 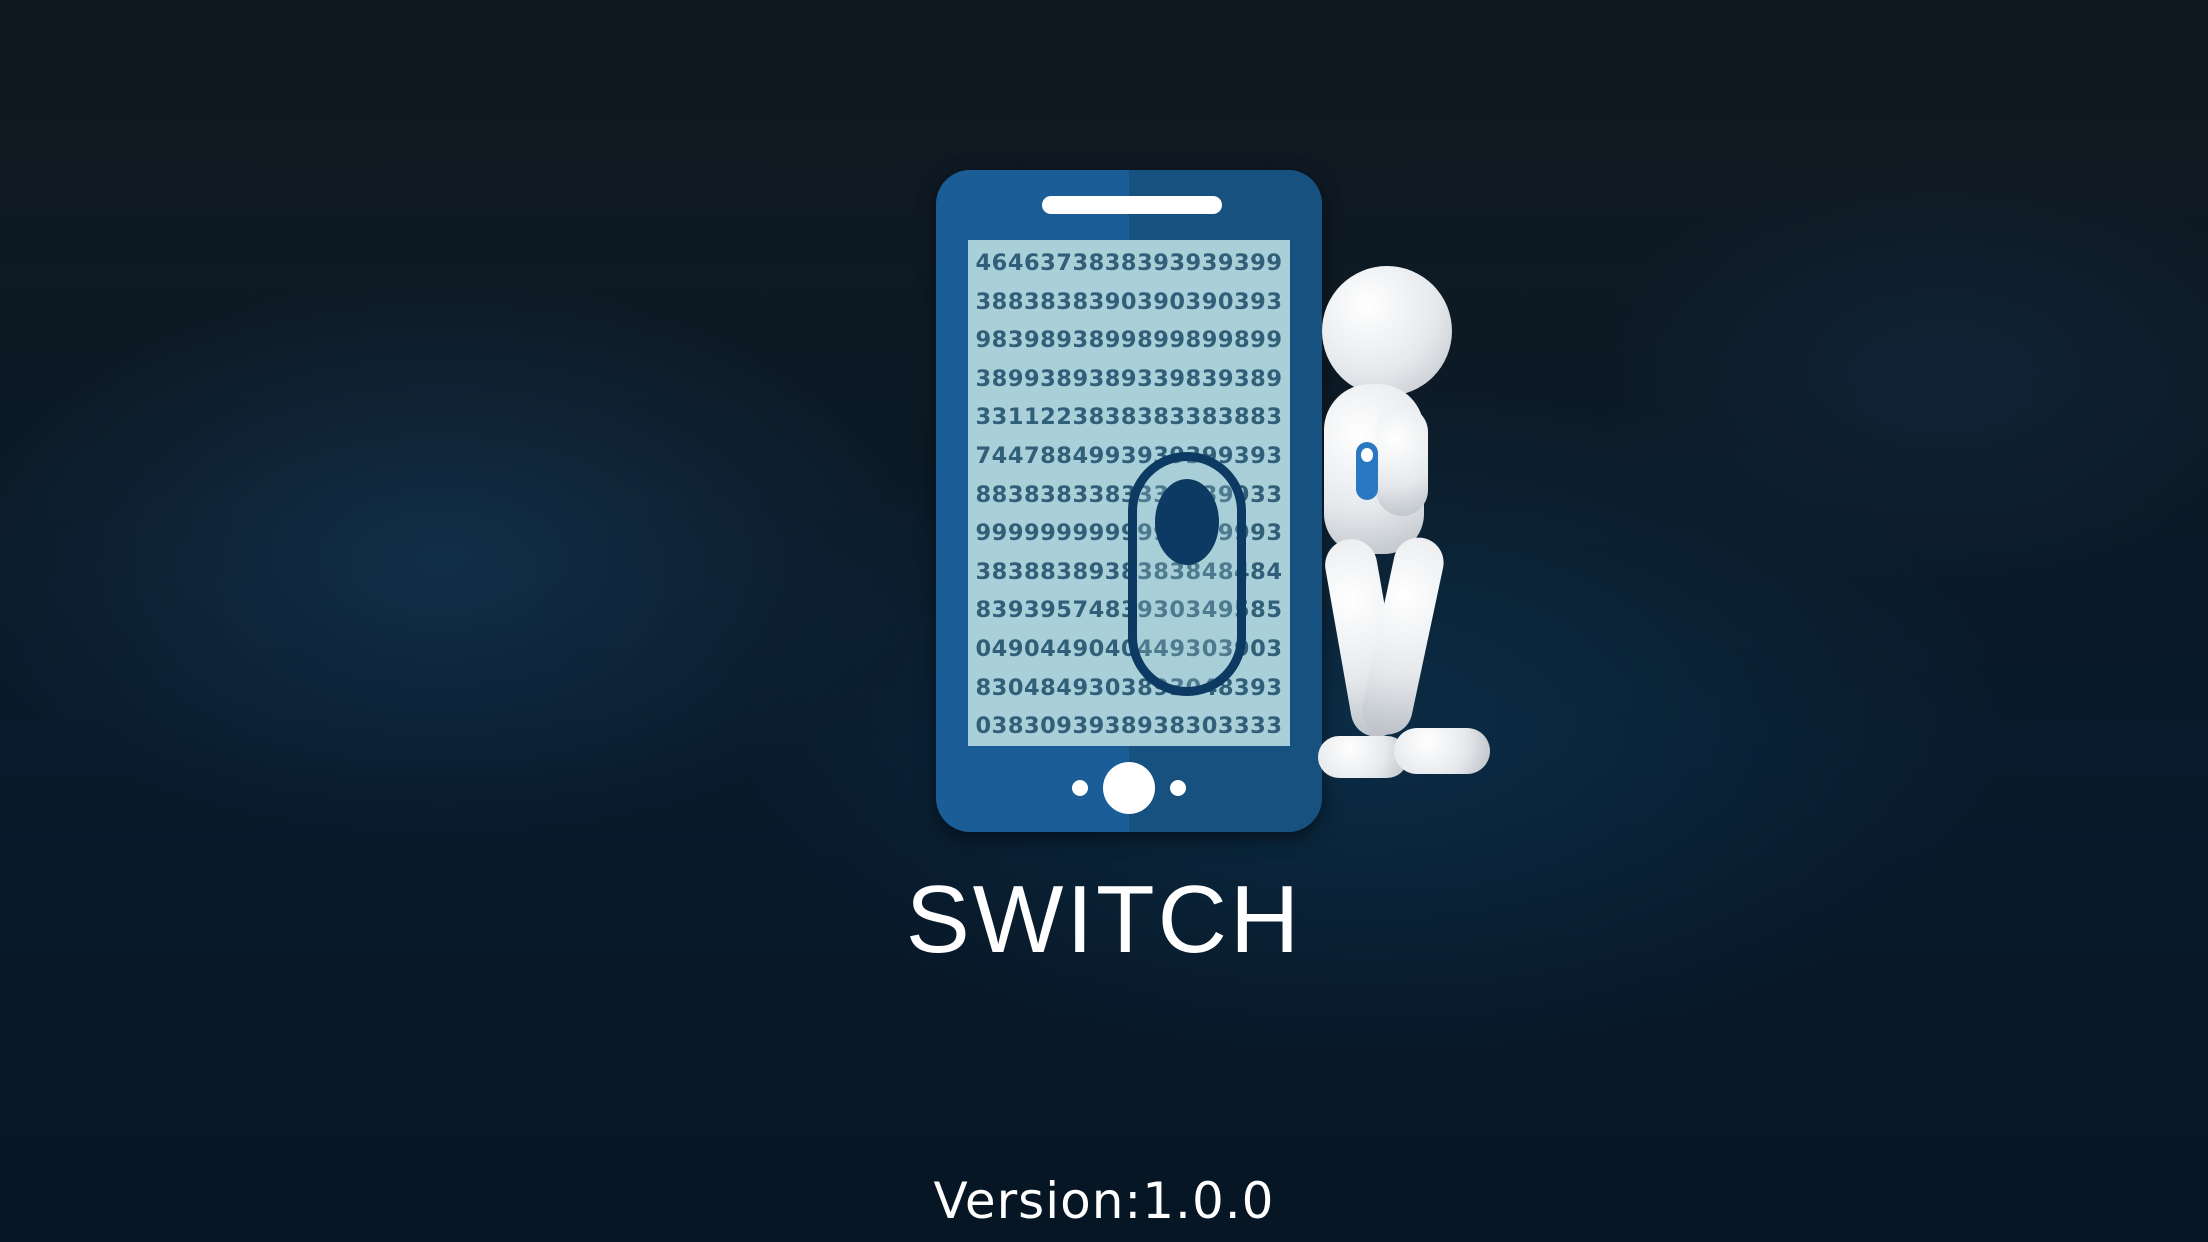 What do you see at coordinates (1442, 751) in the screenshot?
I see `figure-foot-right` at bounding box center [1442, 751].